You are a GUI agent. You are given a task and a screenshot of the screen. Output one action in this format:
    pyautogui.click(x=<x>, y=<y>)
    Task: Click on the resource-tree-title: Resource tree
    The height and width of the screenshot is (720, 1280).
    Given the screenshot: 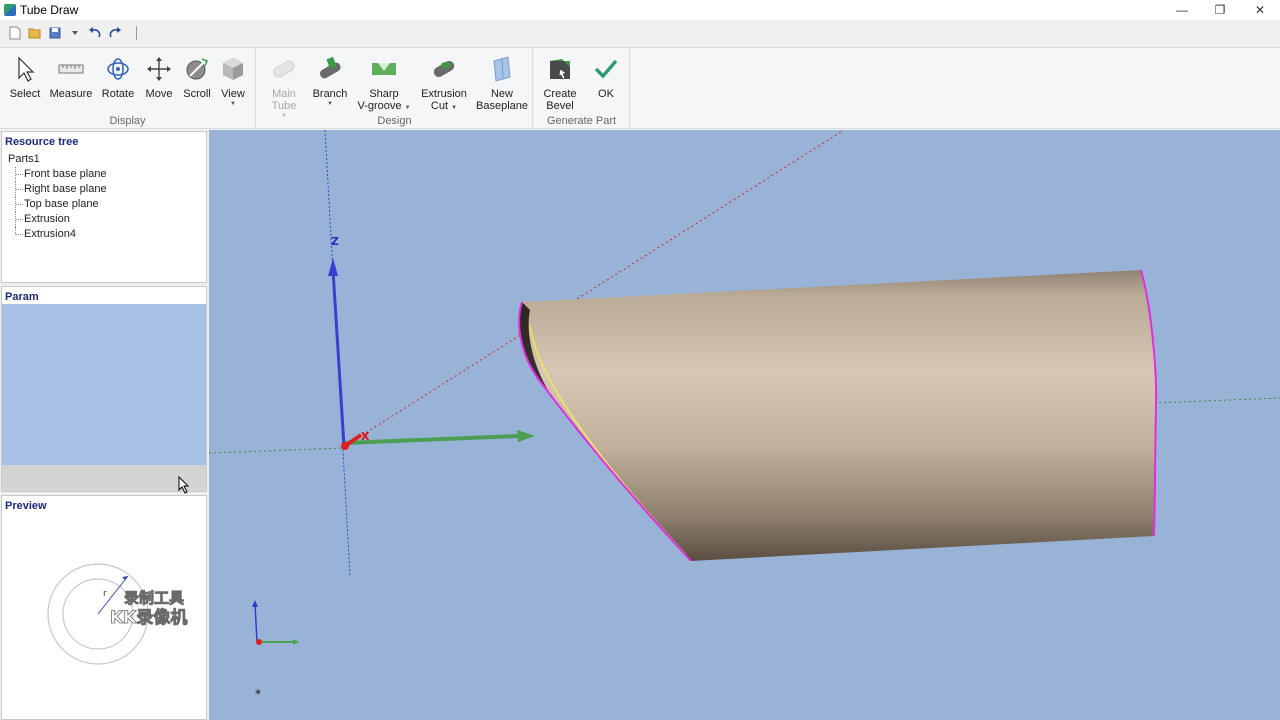 What is the action you would take?
    pyautogui.click(x=42, y=142)
    